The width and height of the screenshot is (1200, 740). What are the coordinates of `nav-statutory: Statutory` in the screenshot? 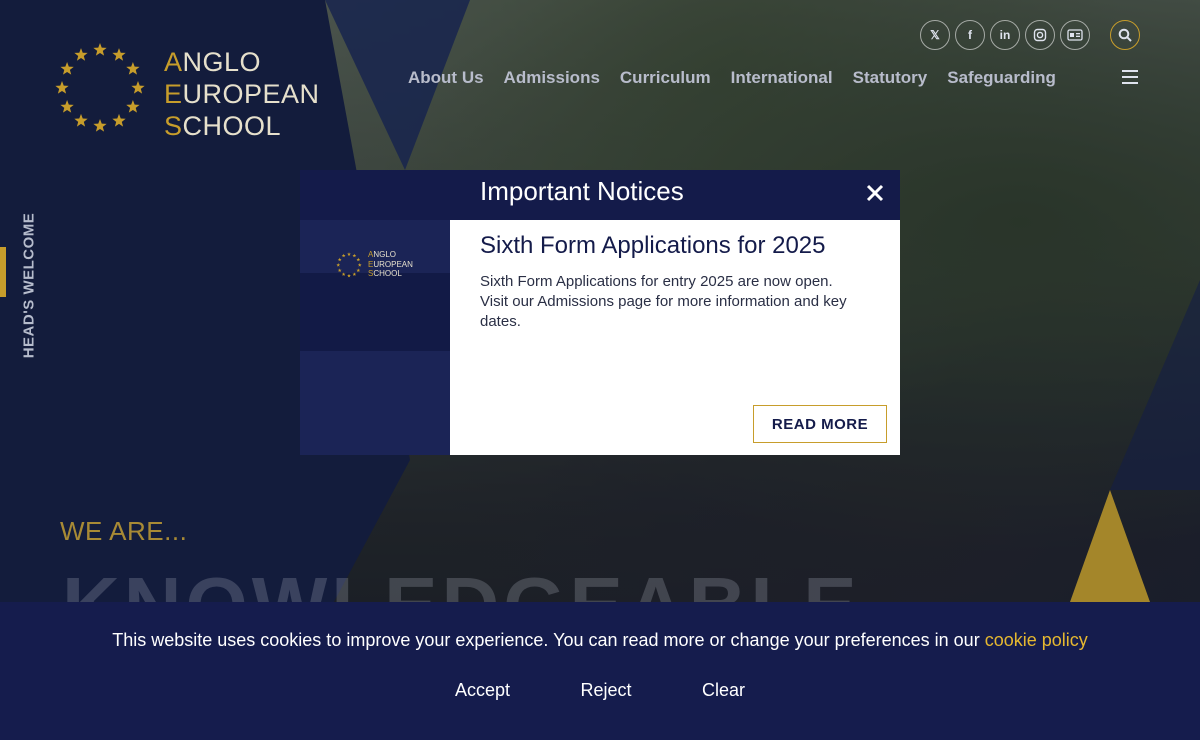 It's located at (890, 78).